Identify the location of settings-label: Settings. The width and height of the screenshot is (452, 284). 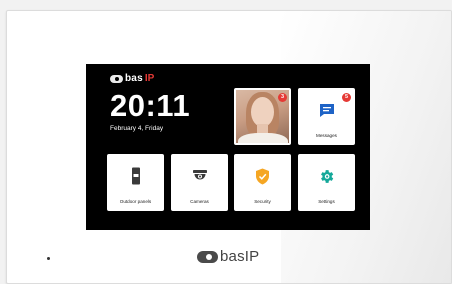
(326, 201).